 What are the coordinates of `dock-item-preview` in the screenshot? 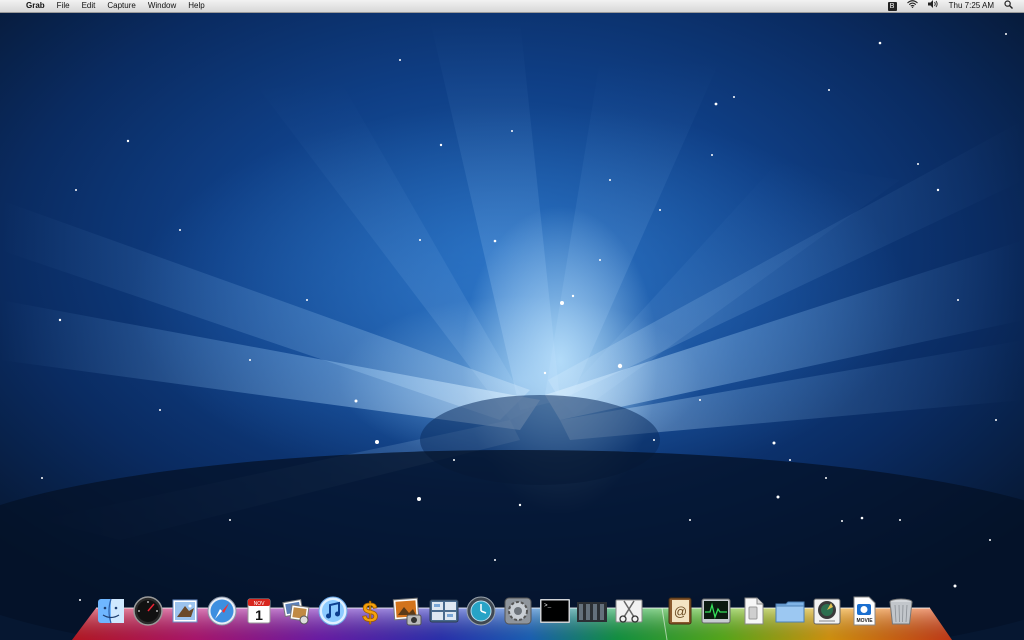 It's located at (296, 611).